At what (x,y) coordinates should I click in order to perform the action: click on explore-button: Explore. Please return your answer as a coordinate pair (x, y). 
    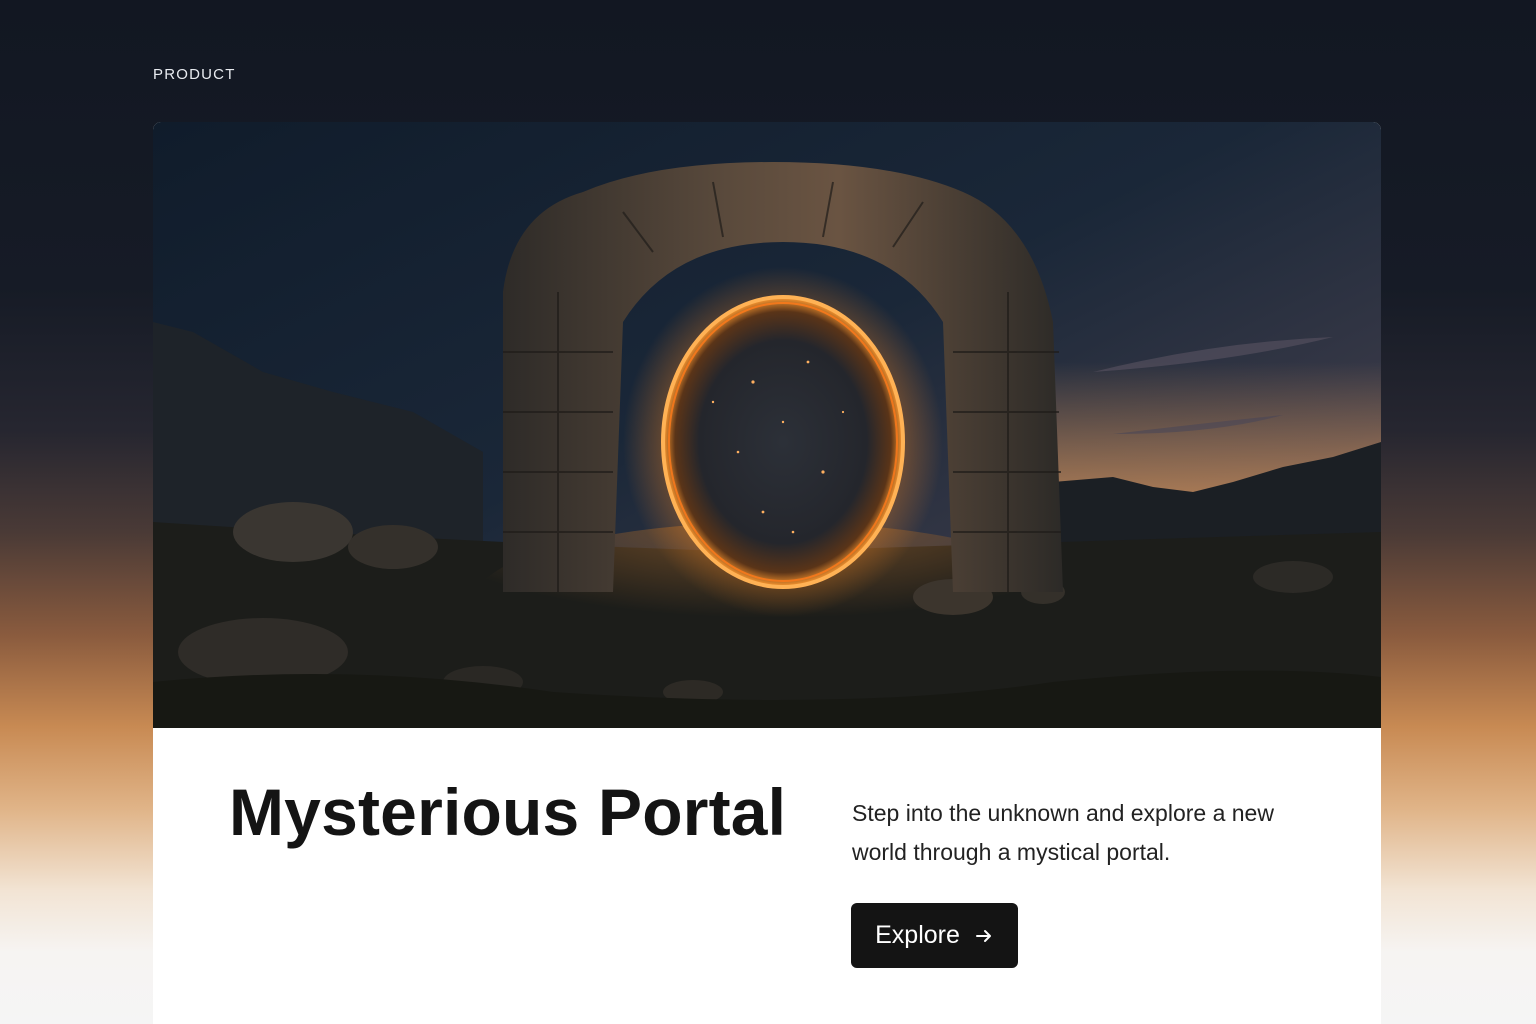
    Looking at the image, I should click on (934, 935).